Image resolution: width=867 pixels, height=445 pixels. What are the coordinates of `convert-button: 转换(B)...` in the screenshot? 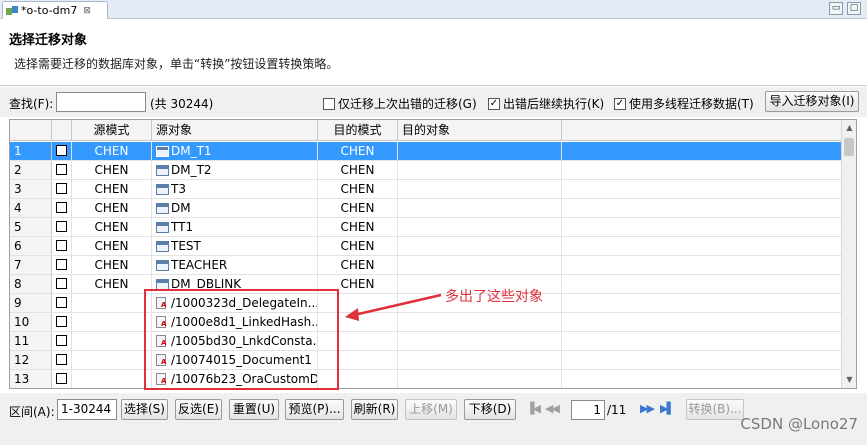 It's located at (715, 409).